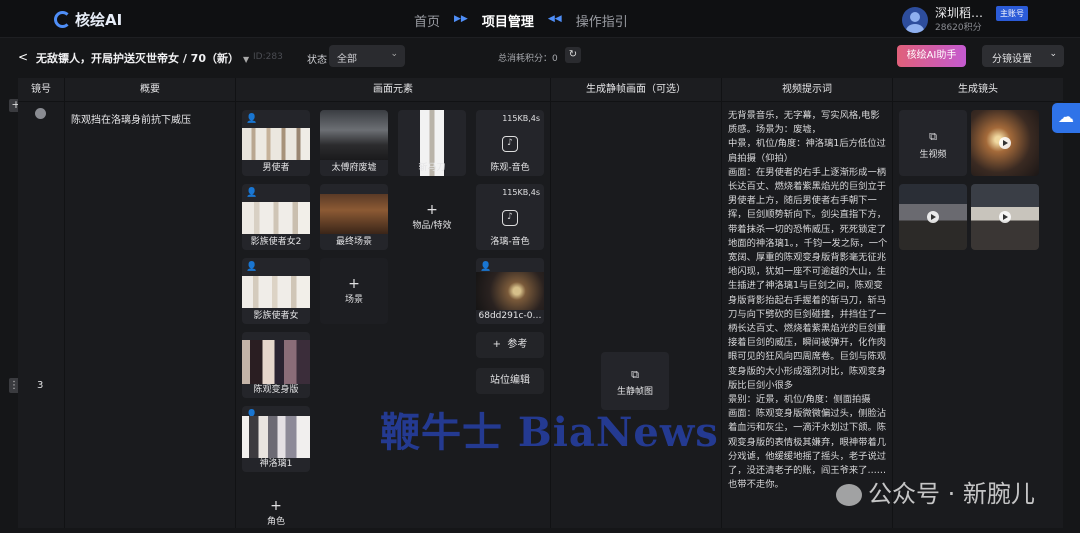 The width and height of the screenshot is (1080, 533). I want to click on nav-arrow-right-icon: ▶▶, so click(461, 19).